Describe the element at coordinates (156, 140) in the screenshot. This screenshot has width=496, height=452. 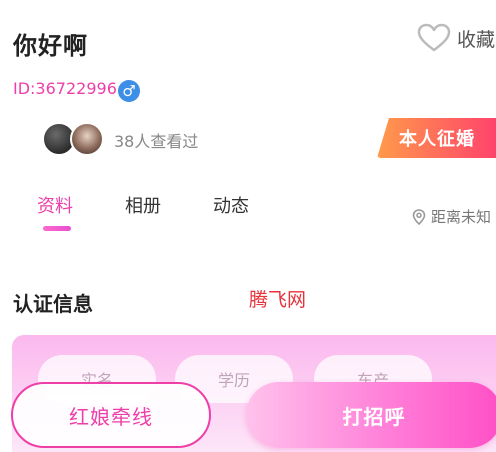
I see `viewers-count: 38人查看过` at that location.